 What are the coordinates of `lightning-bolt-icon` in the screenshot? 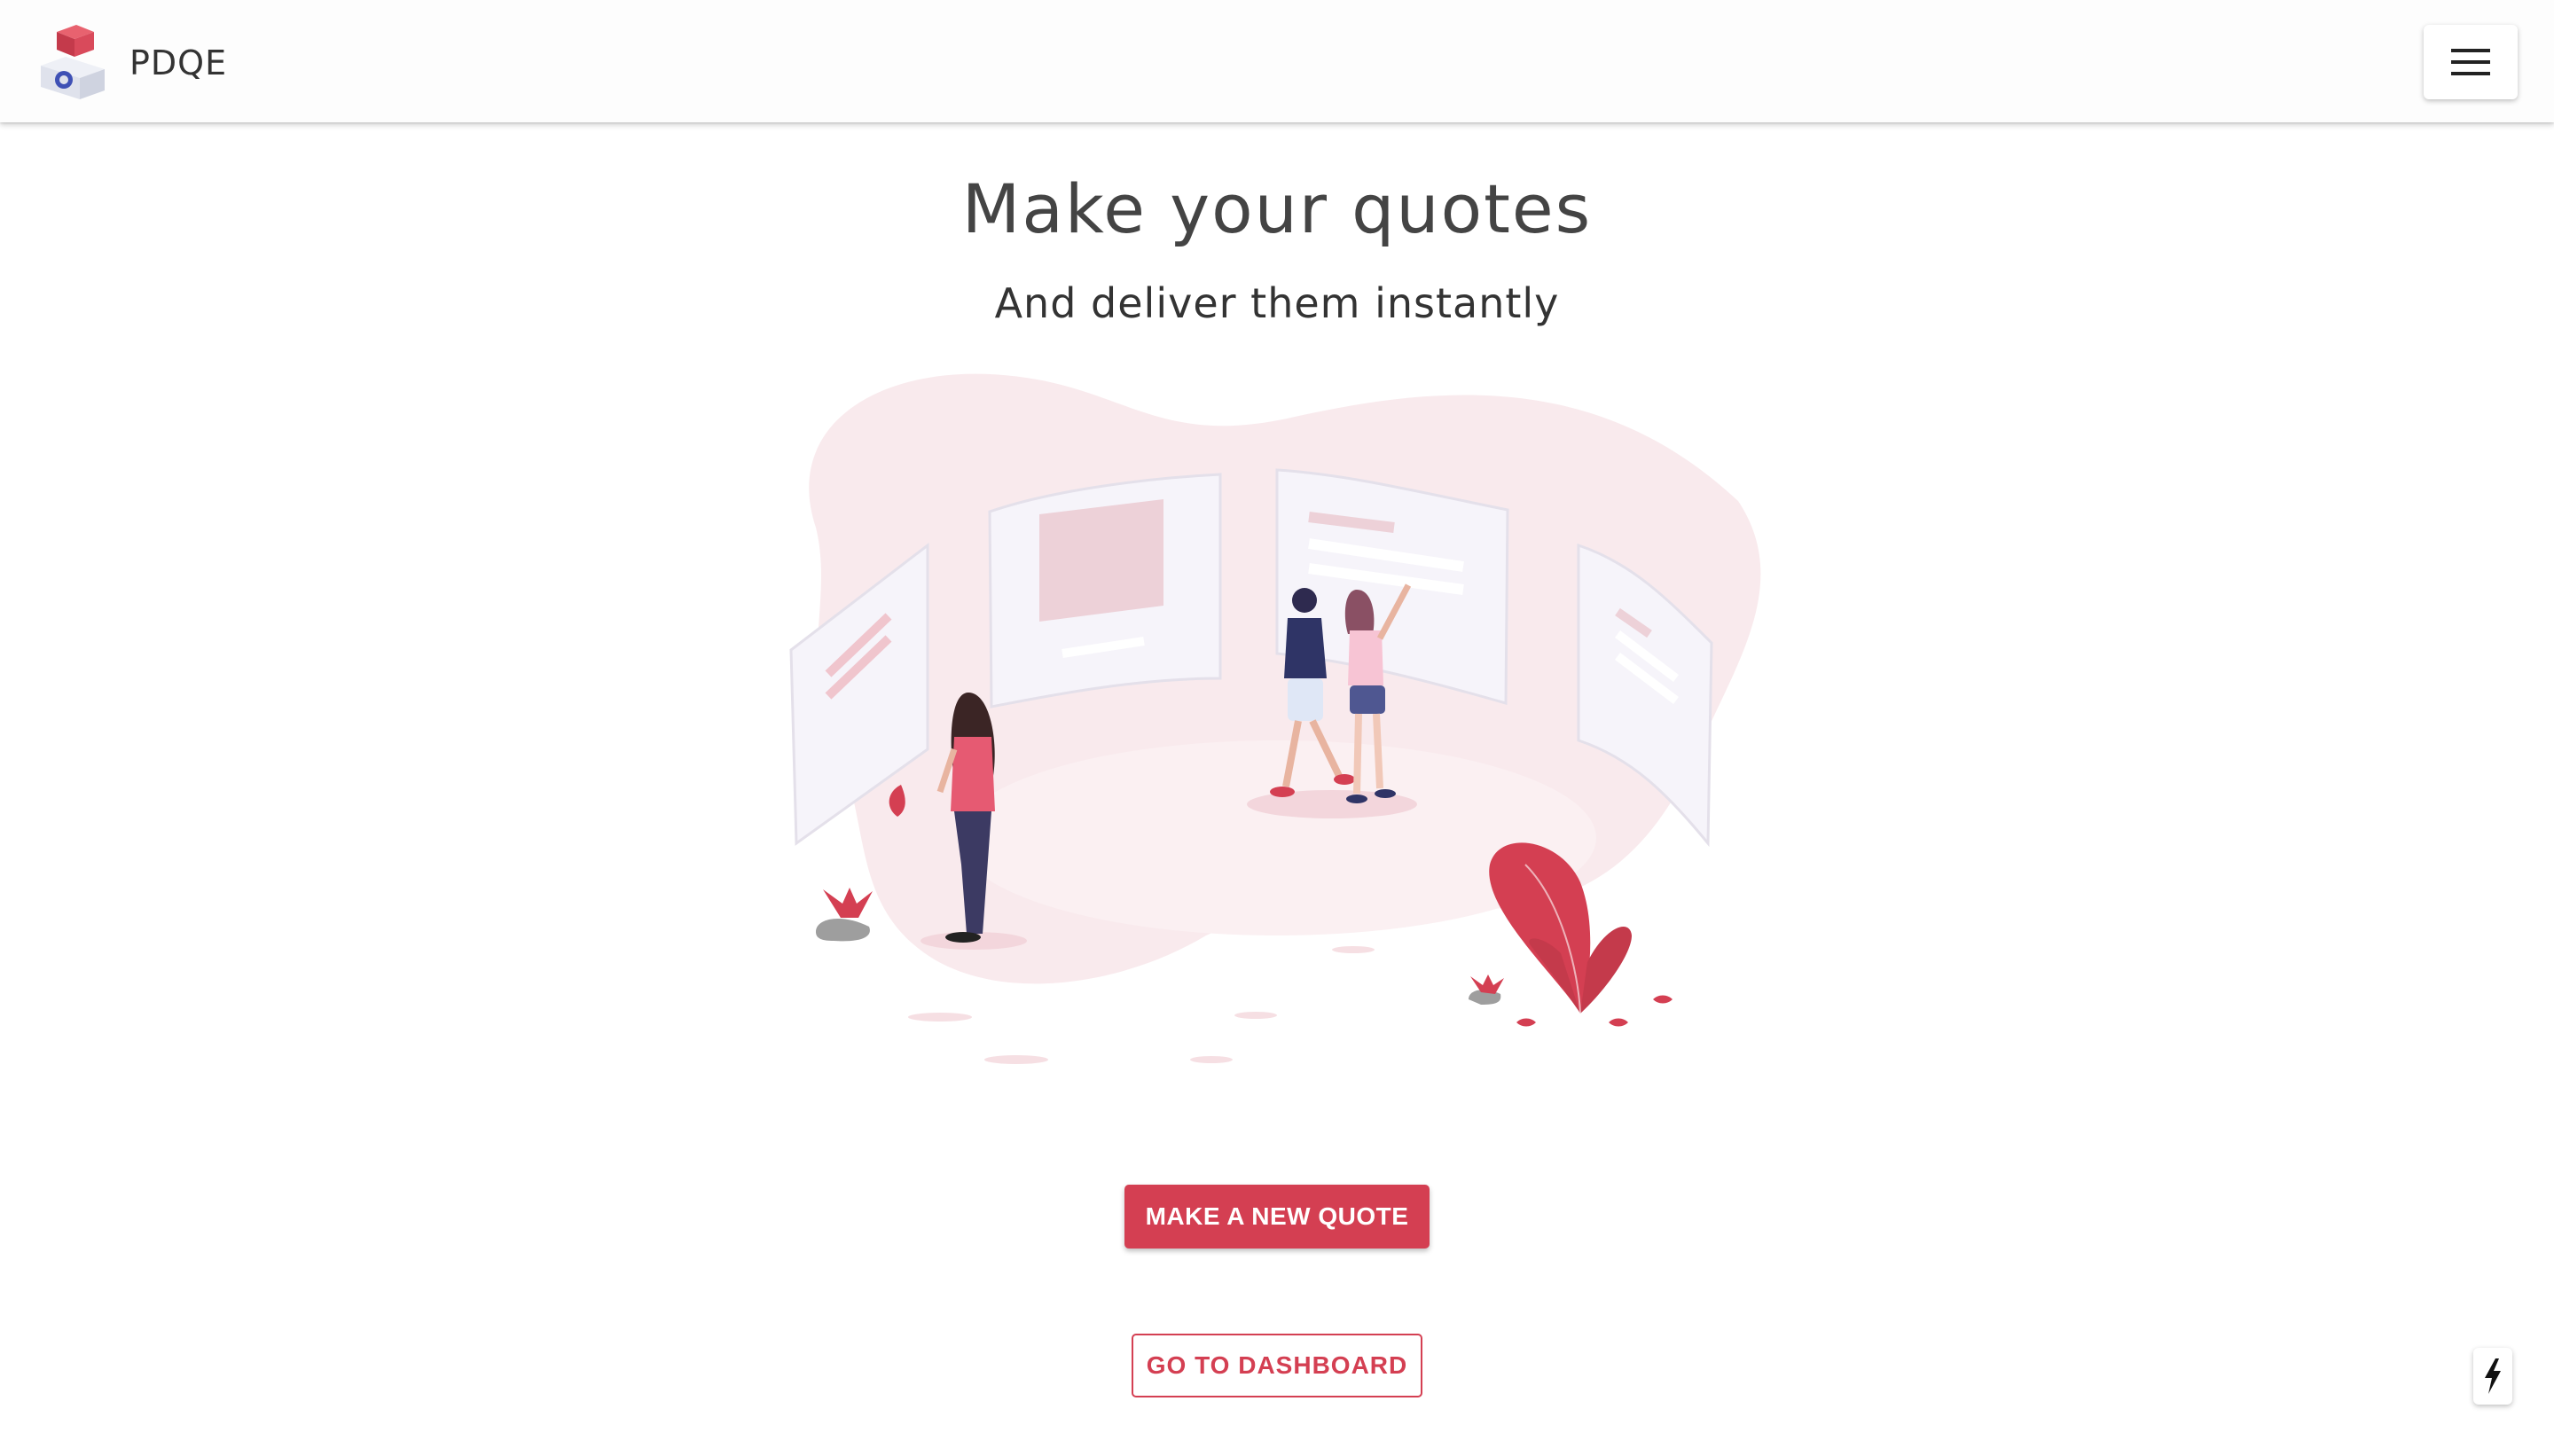 It's located at (2493, 1376).